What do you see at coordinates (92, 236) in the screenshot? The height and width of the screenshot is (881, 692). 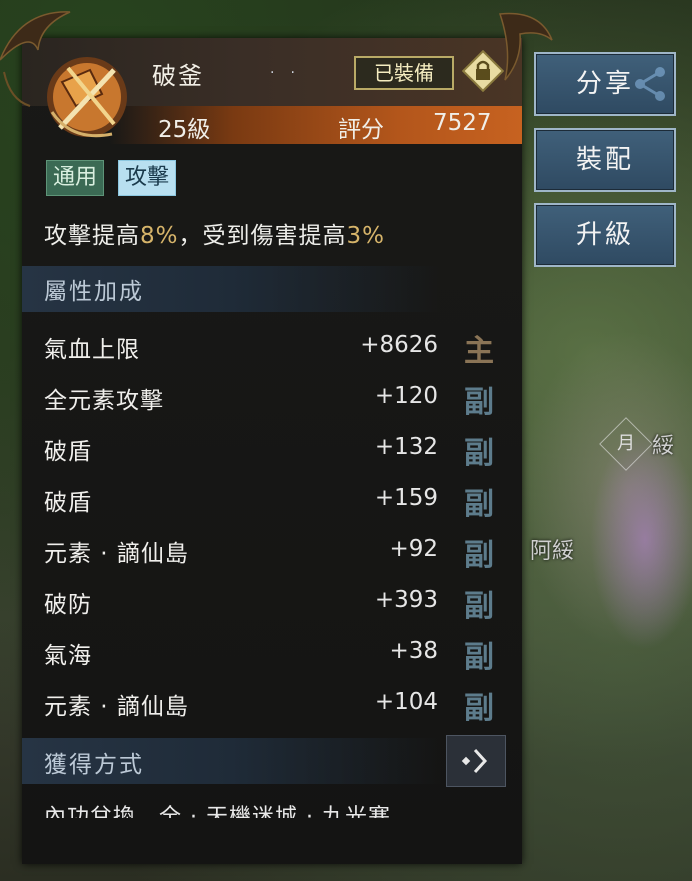 I see `description-text-1: 攻擊提高` at bounding box center [92, 236].